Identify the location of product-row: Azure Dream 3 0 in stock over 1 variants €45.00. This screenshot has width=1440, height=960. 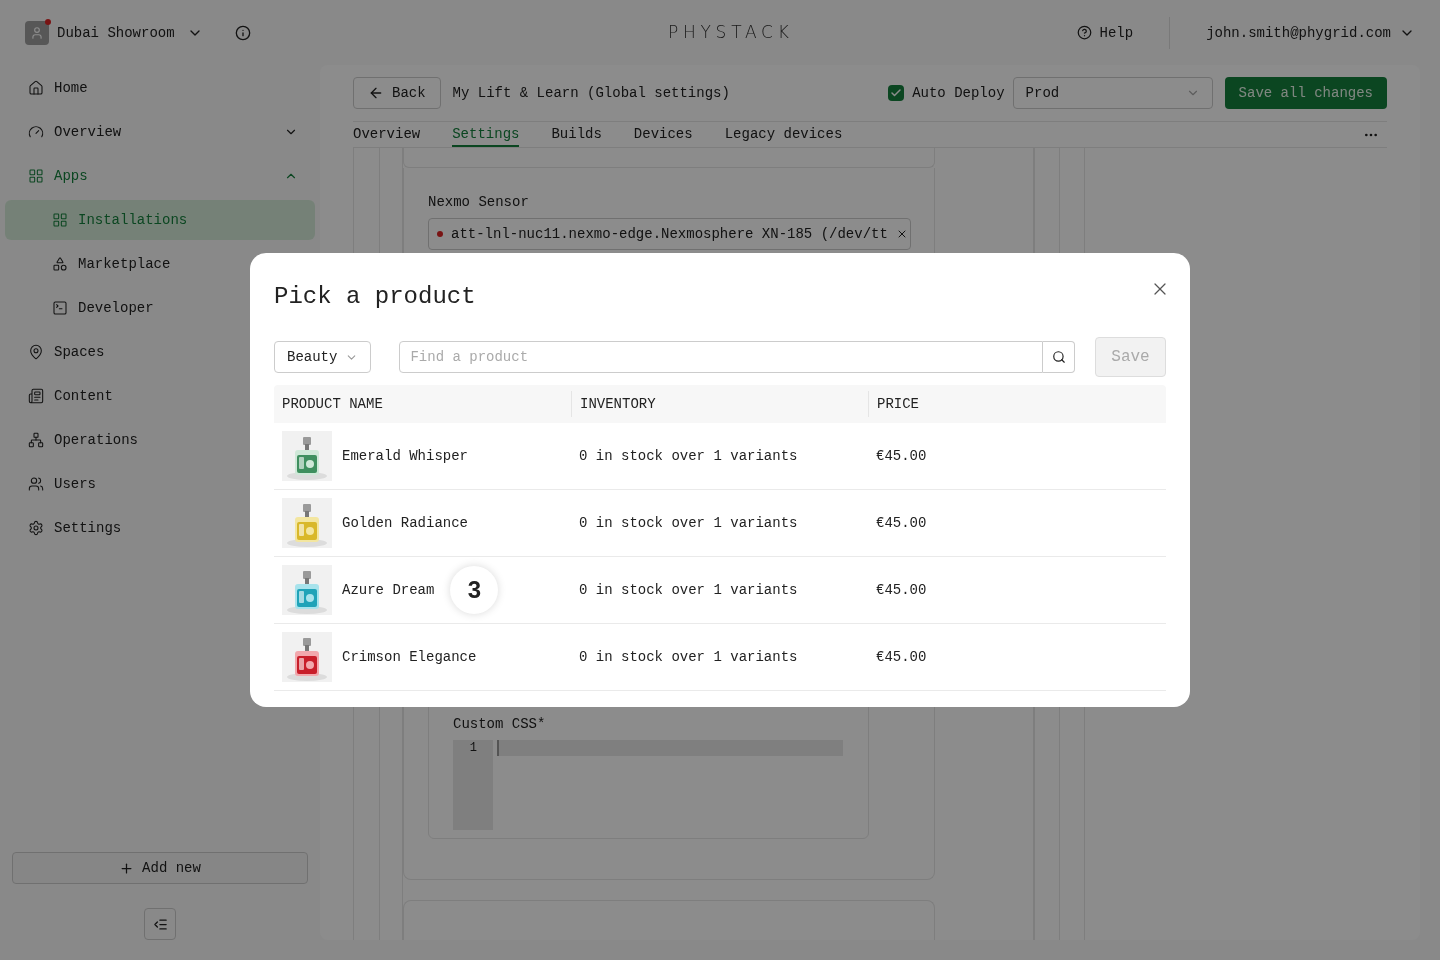
(720, 590).